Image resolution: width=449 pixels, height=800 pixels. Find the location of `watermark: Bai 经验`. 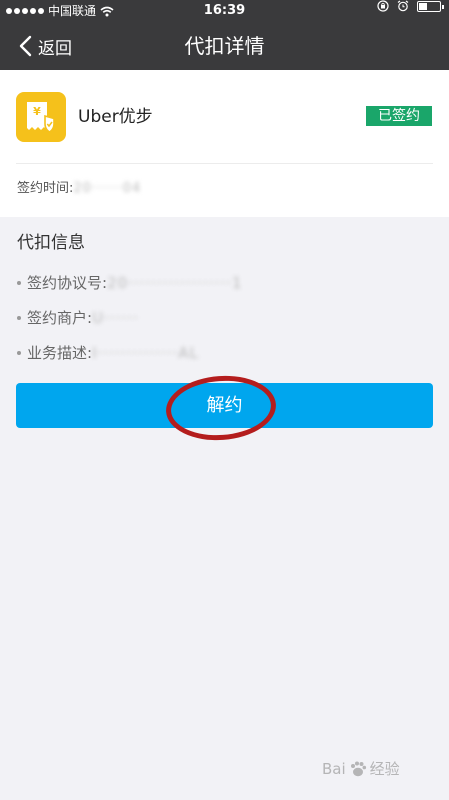

watermark: Bai 经验 is located at coordinates (361, 768).